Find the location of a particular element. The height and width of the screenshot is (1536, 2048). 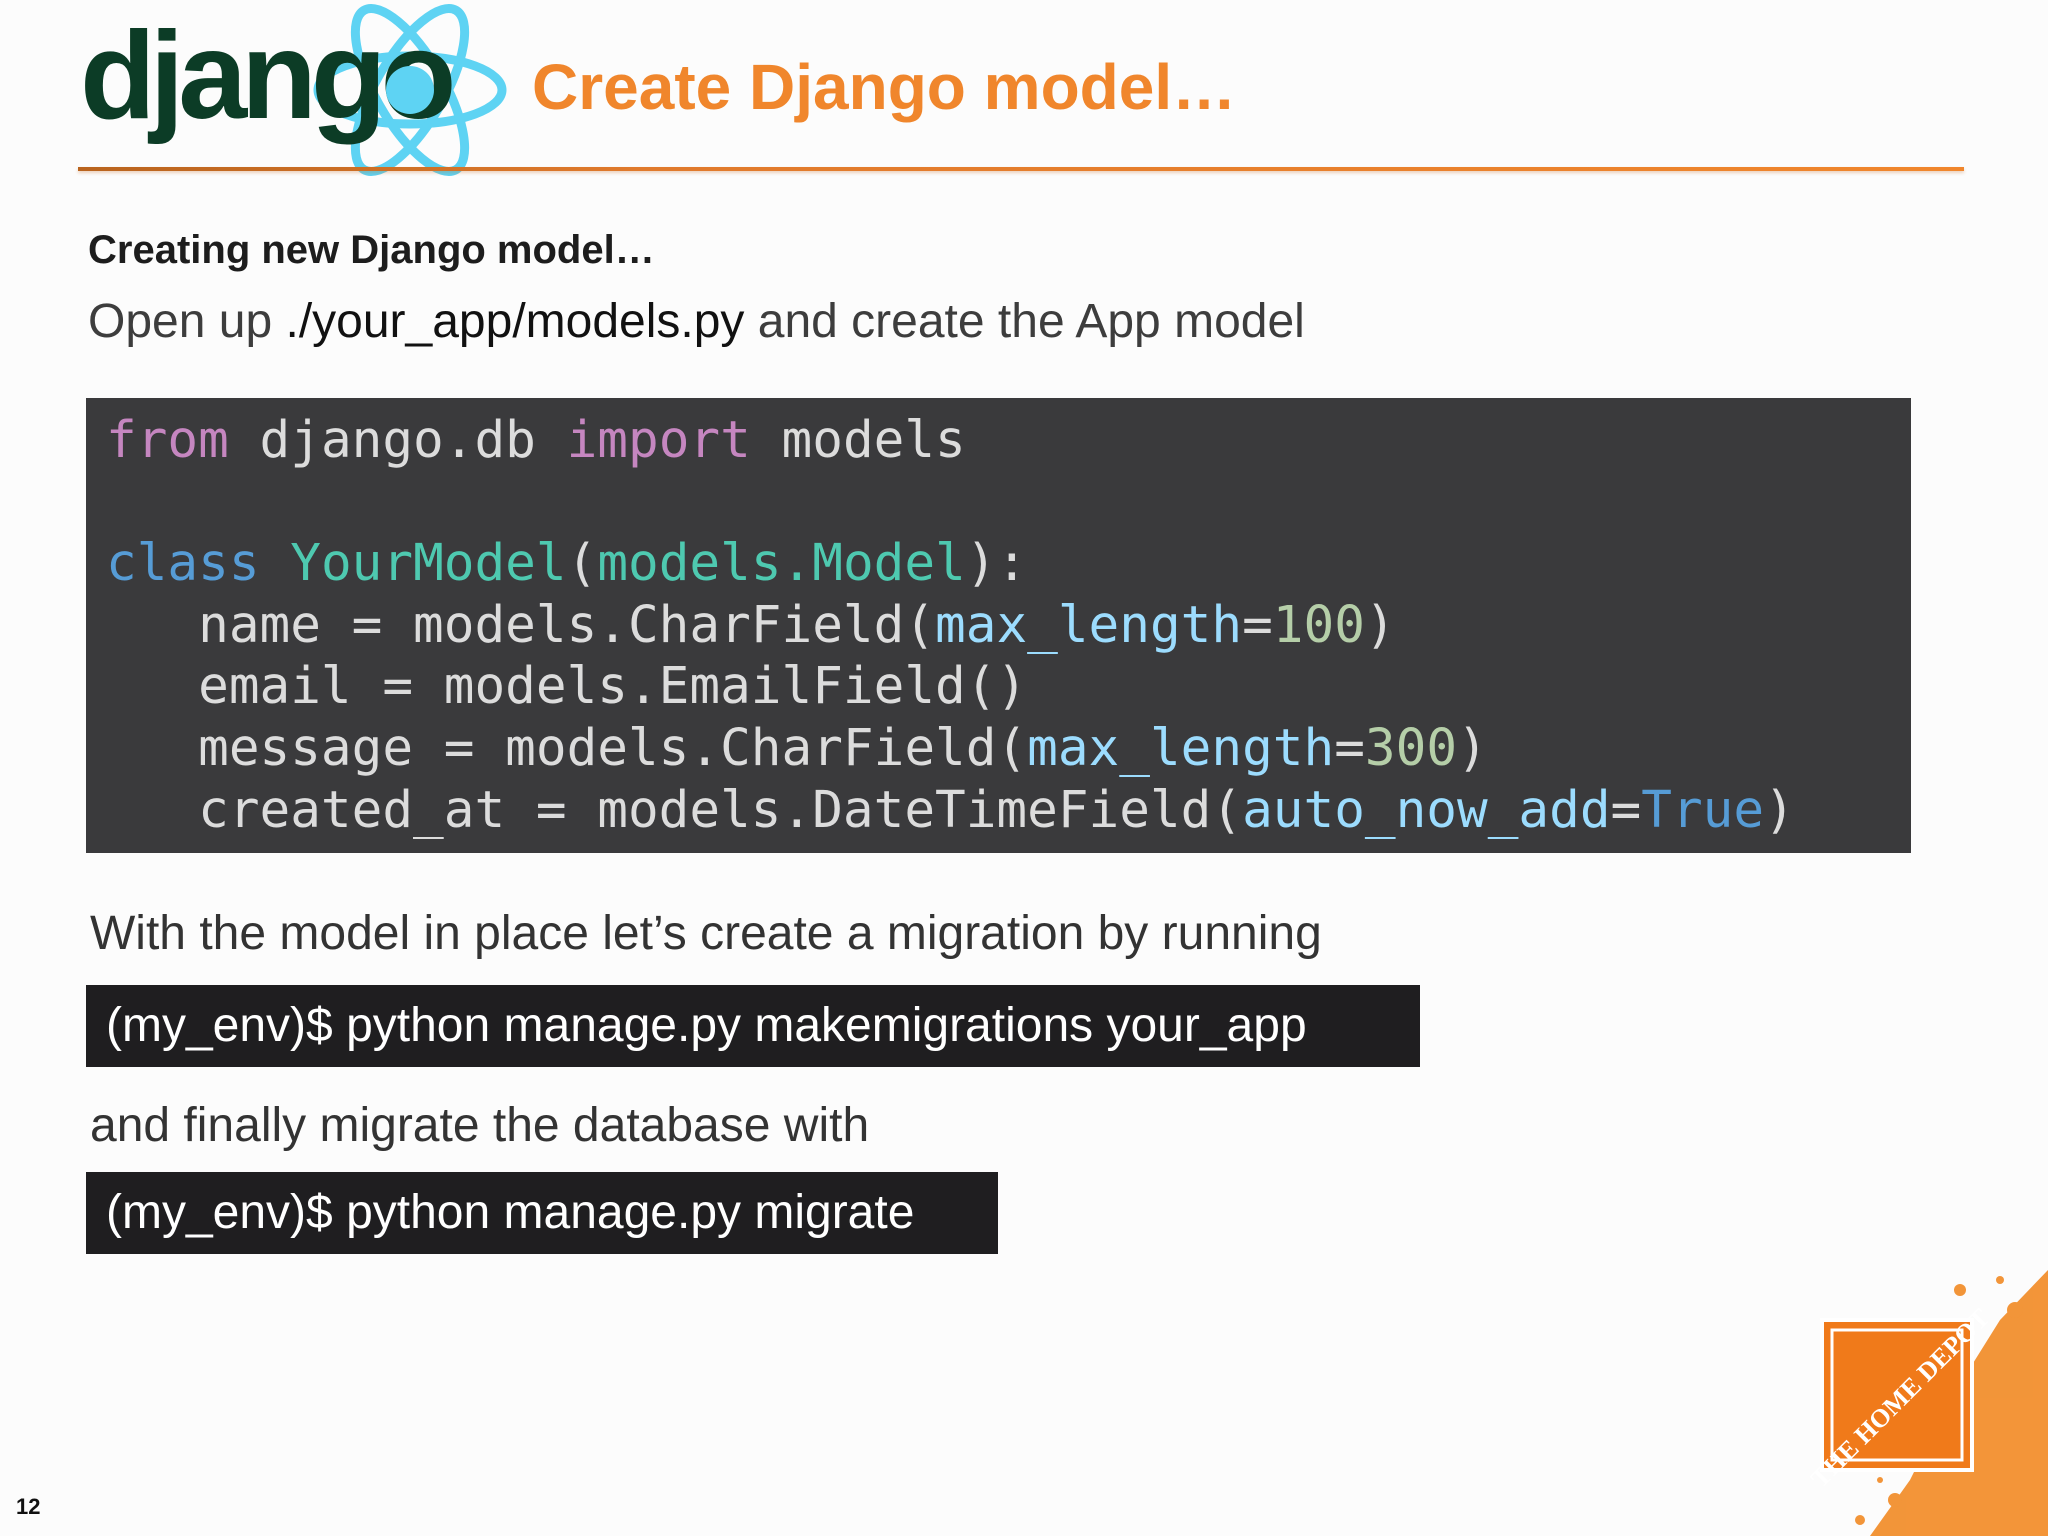

code-token: ): is located at coordinates (996, 564).